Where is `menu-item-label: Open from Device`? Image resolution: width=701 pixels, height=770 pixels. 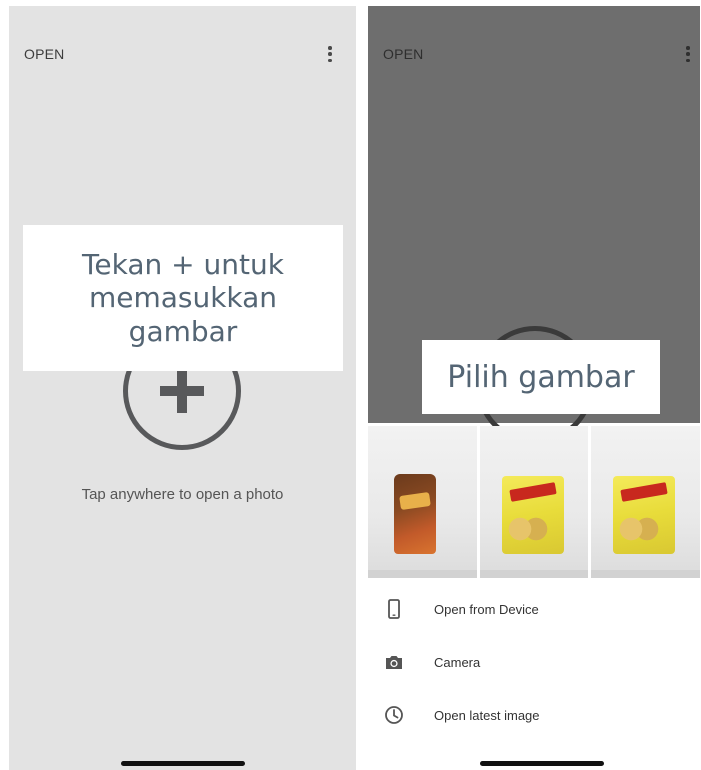 menu-item-label: Open from Device is located at coordinates (486, 609).